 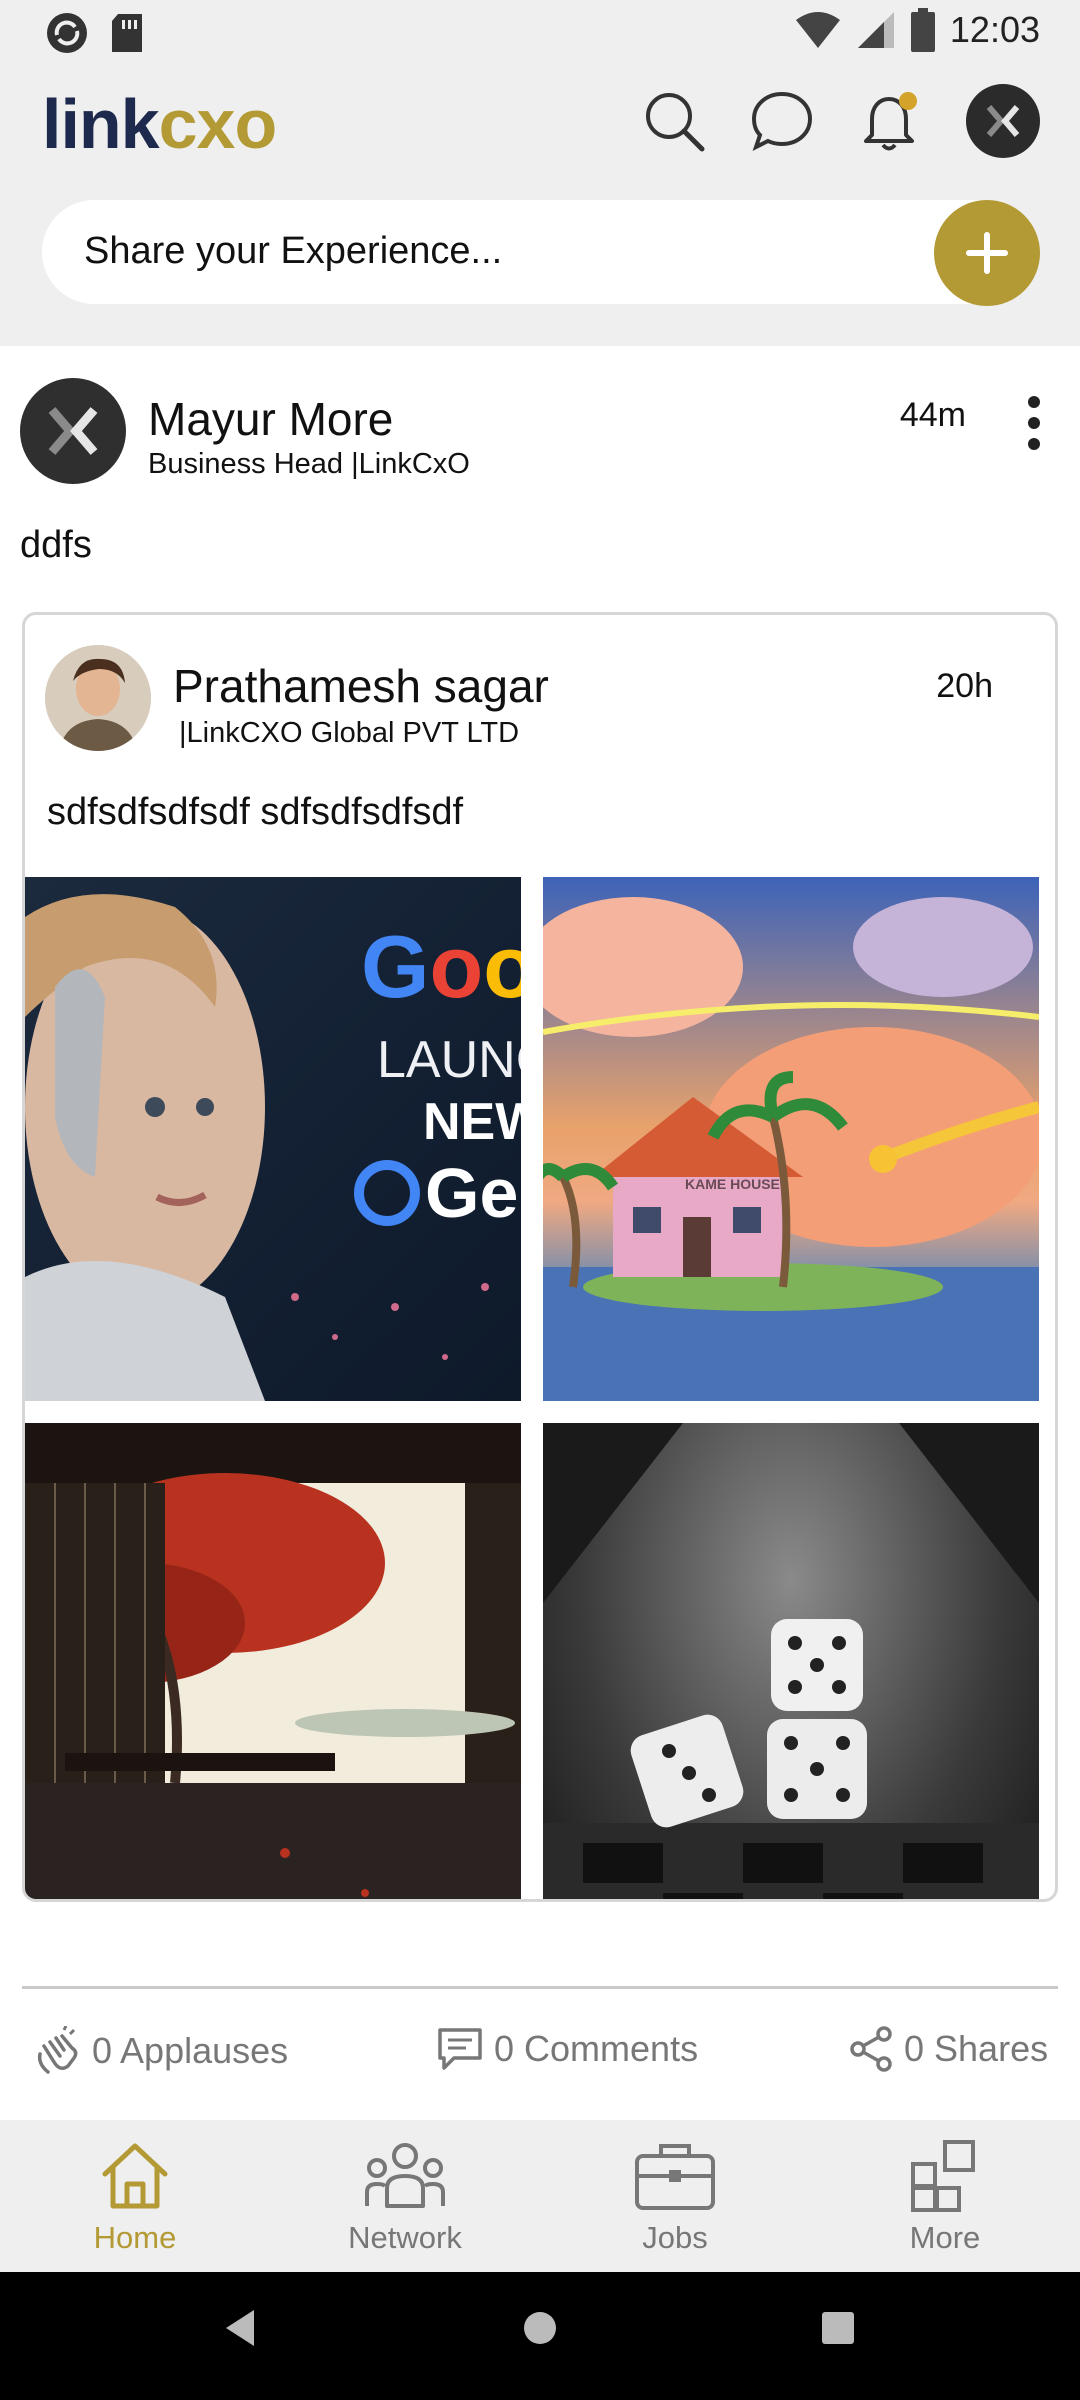 I want to click on applause-button: 0 Applauses, so click(x=160, y=2051).